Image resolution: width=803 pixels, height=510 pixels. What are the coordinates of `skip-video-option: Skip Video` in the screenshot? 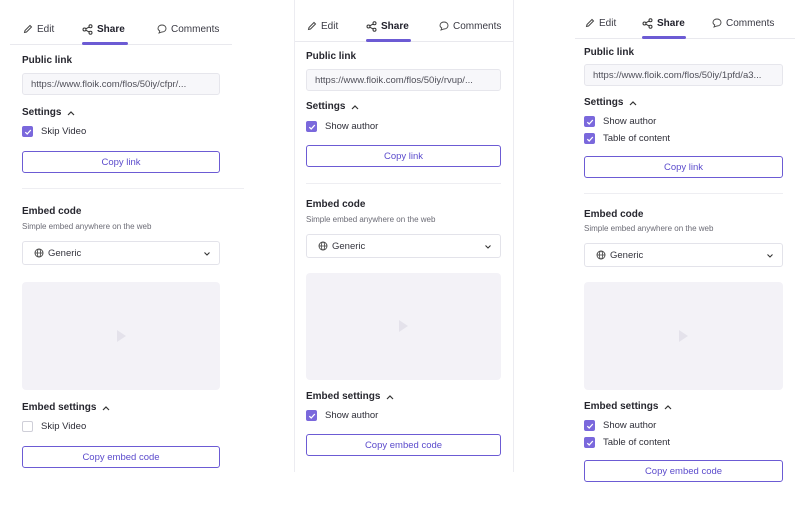 It's located at (54, 131).